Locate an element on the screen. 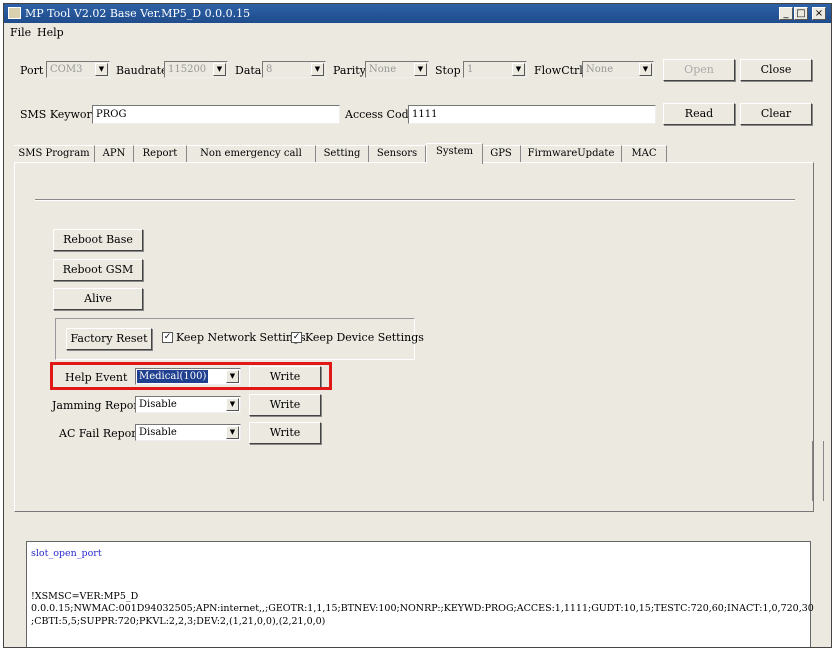 The width and height of the screenshot is (835, 651). log-line: slot_open_port is located at coordinates (66, 553).